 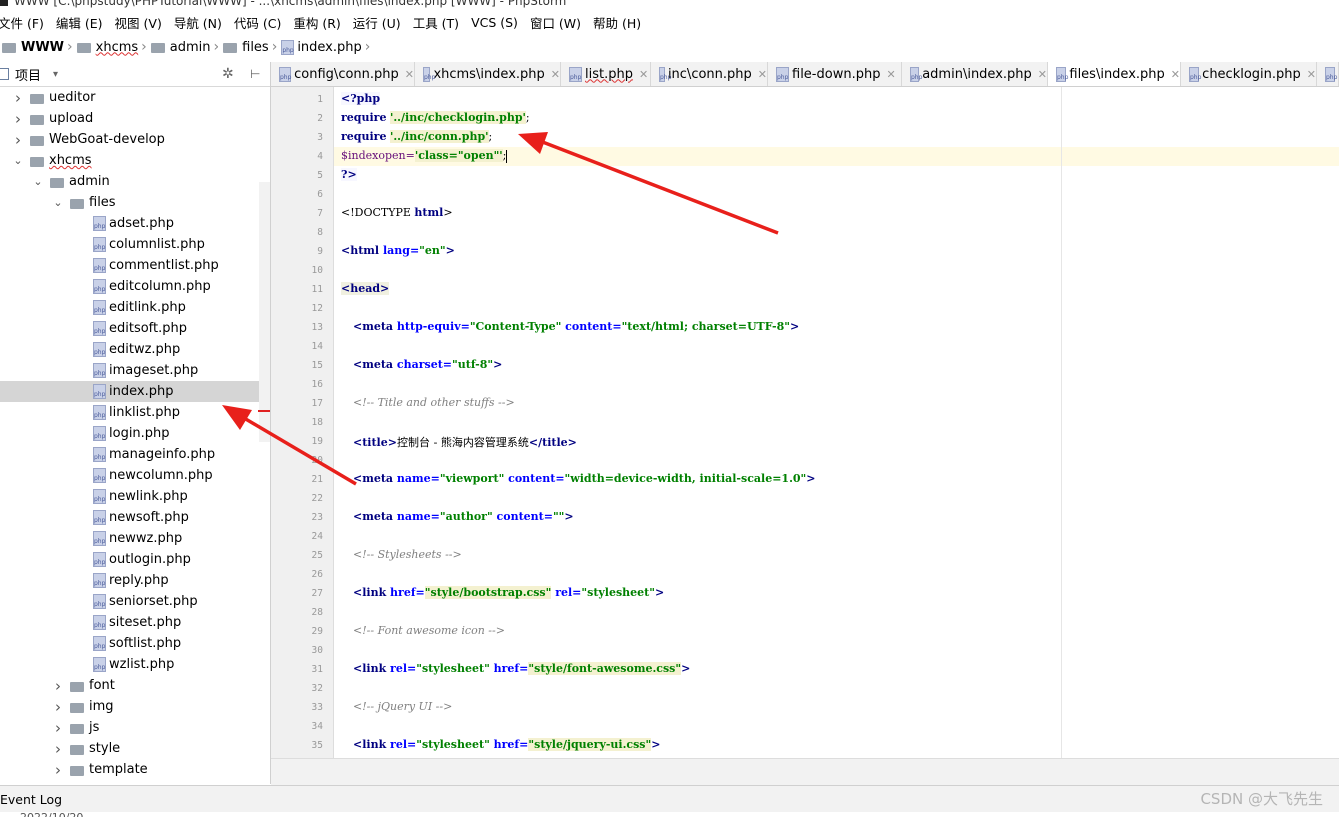 What do you see at coordinates (138, 22) in the screenshot?
I see `menu-item: 视图 (V)` at bounding box center [138, 22].